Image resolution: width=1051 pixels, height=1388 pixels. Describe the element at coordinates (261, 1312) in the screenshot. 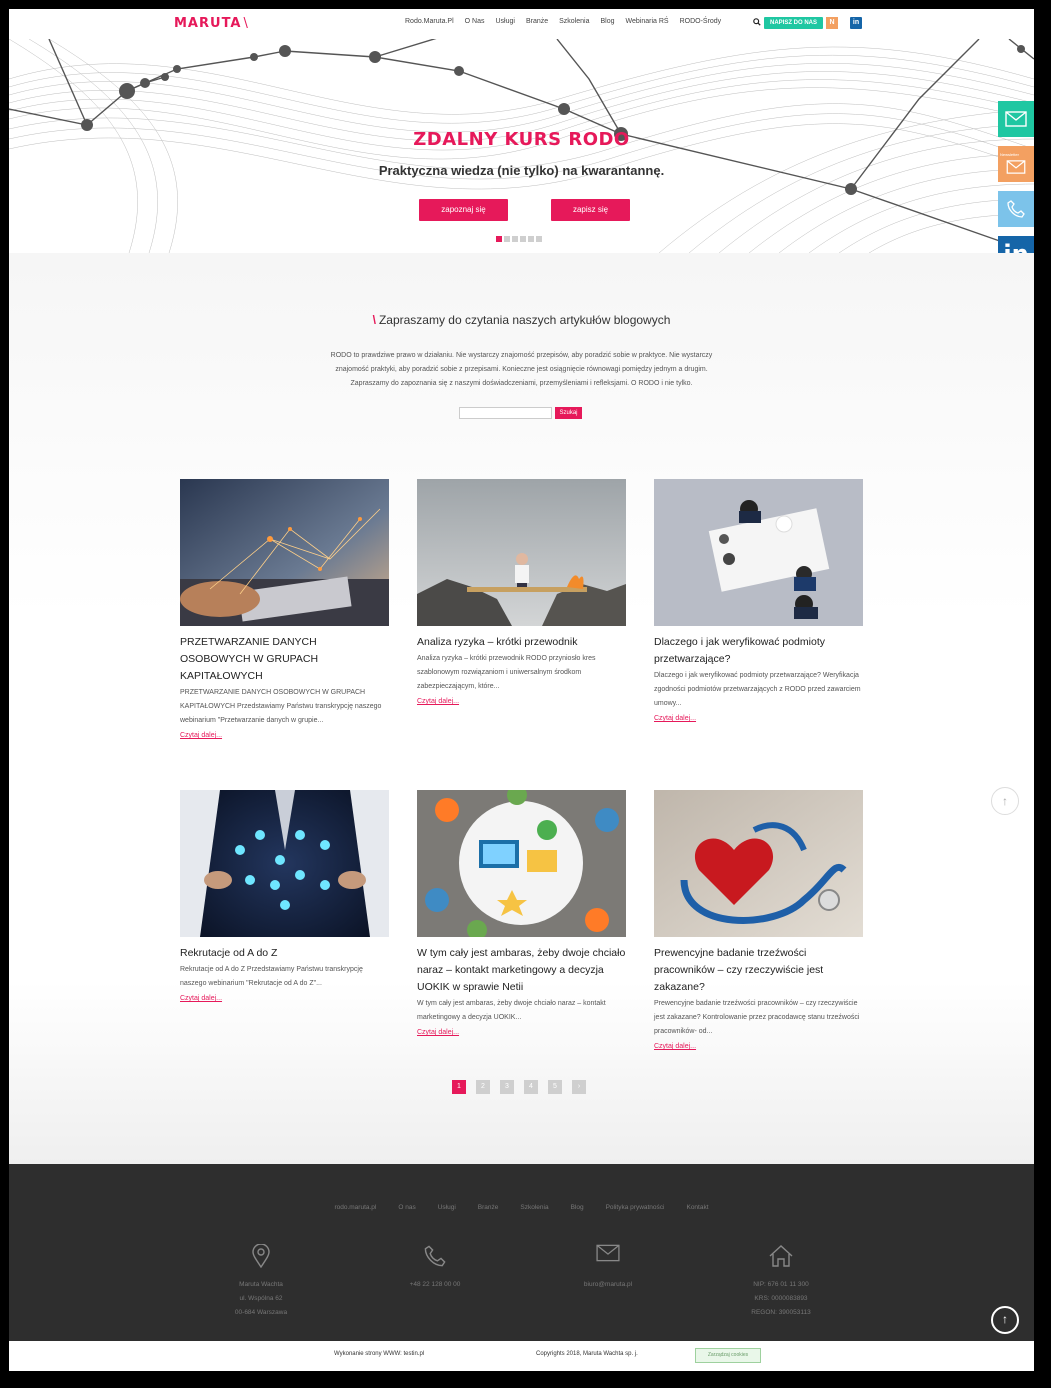

I see `address-line: 00-684 Warszawa` at that location.